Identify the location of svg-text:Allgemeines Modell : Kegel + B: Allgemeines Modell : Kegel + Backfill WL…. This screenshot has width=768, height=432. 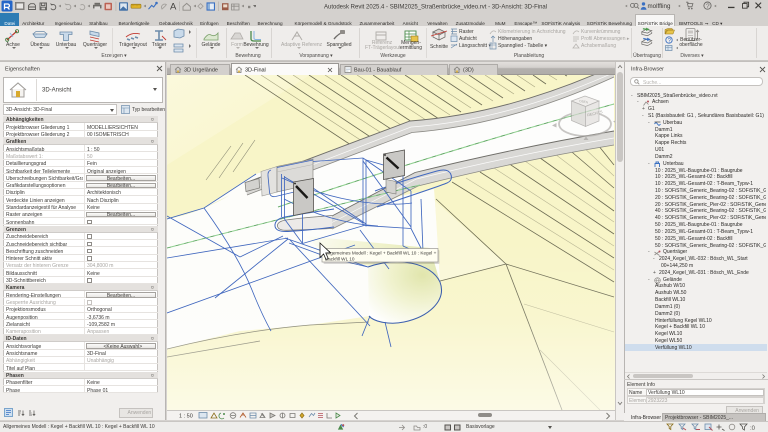
(381, 253).